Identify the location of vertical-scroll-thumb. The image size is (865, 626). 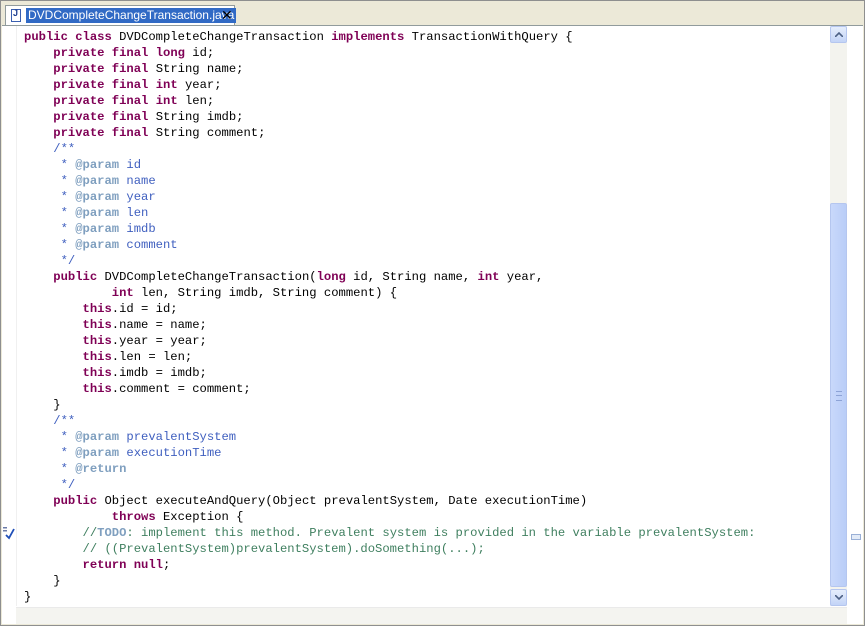
(838, 395).